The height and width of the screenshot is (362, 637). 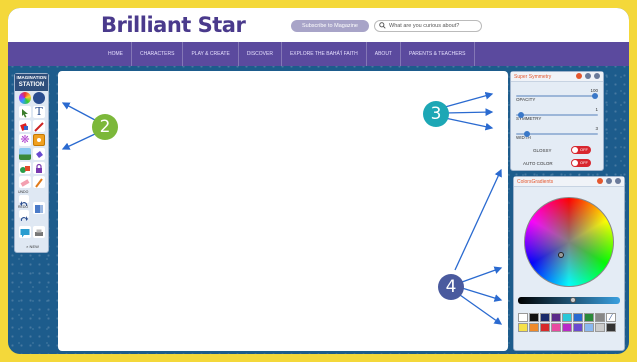 What do you see at coordinates (469, 112) in the screenshot?
I see `arrow-3b` at bounding box center [469, 112].